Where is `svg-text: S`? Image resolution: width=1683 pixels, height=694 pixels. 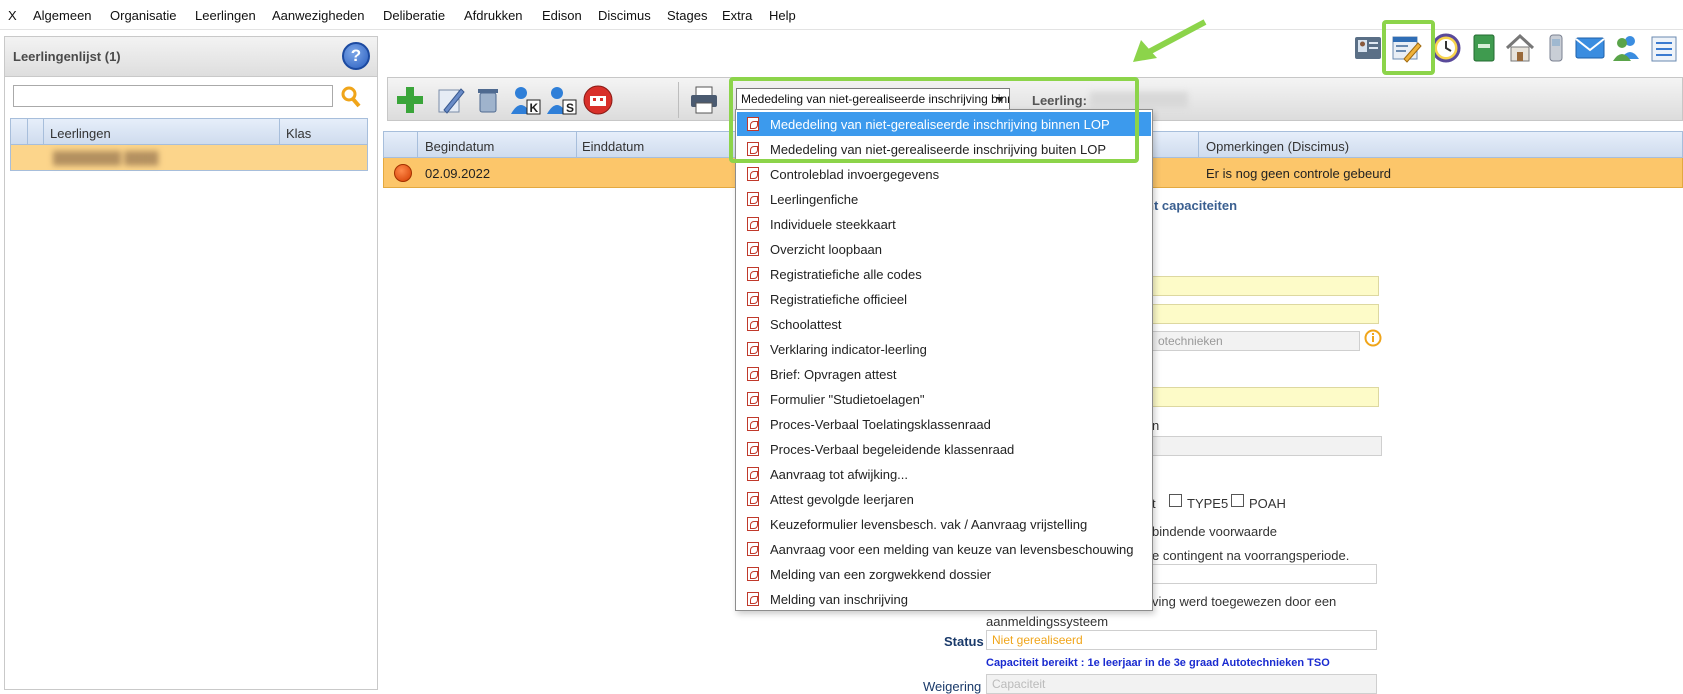 svg-text: S is located at coordinates (570, 108).